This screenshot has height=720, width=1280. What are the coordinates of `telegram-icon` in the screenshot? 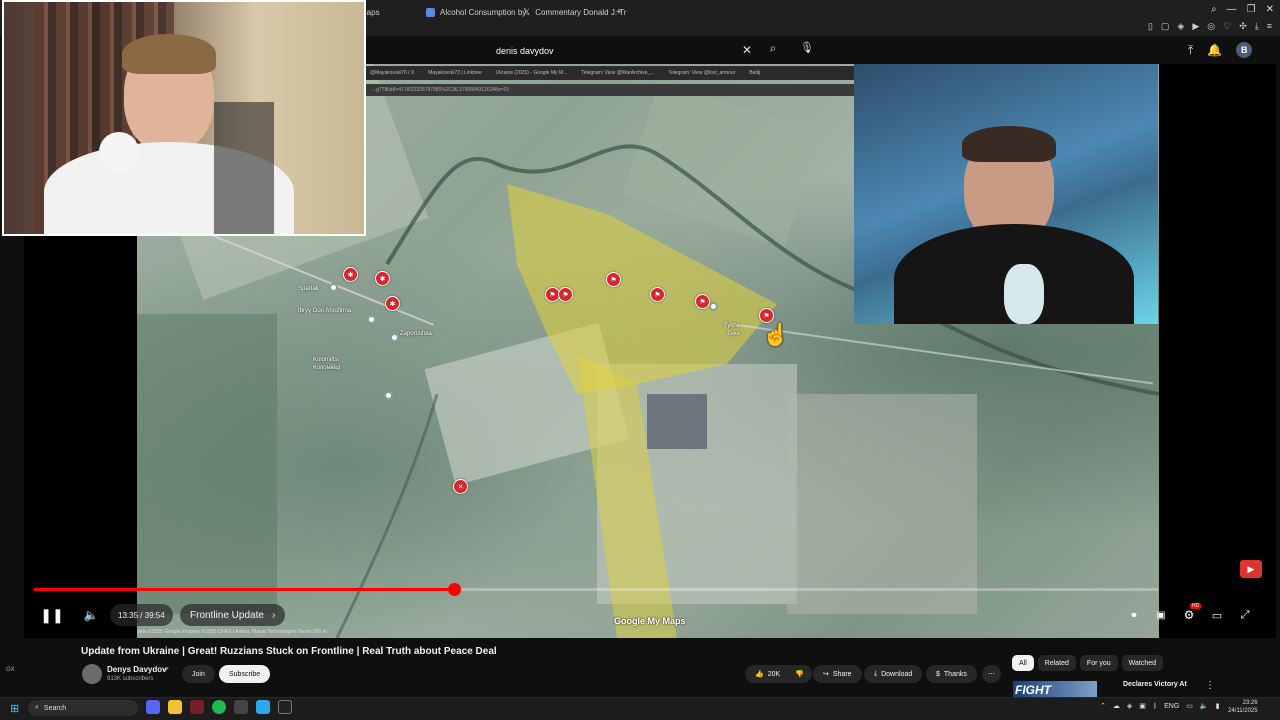 It's located at (263, 707).